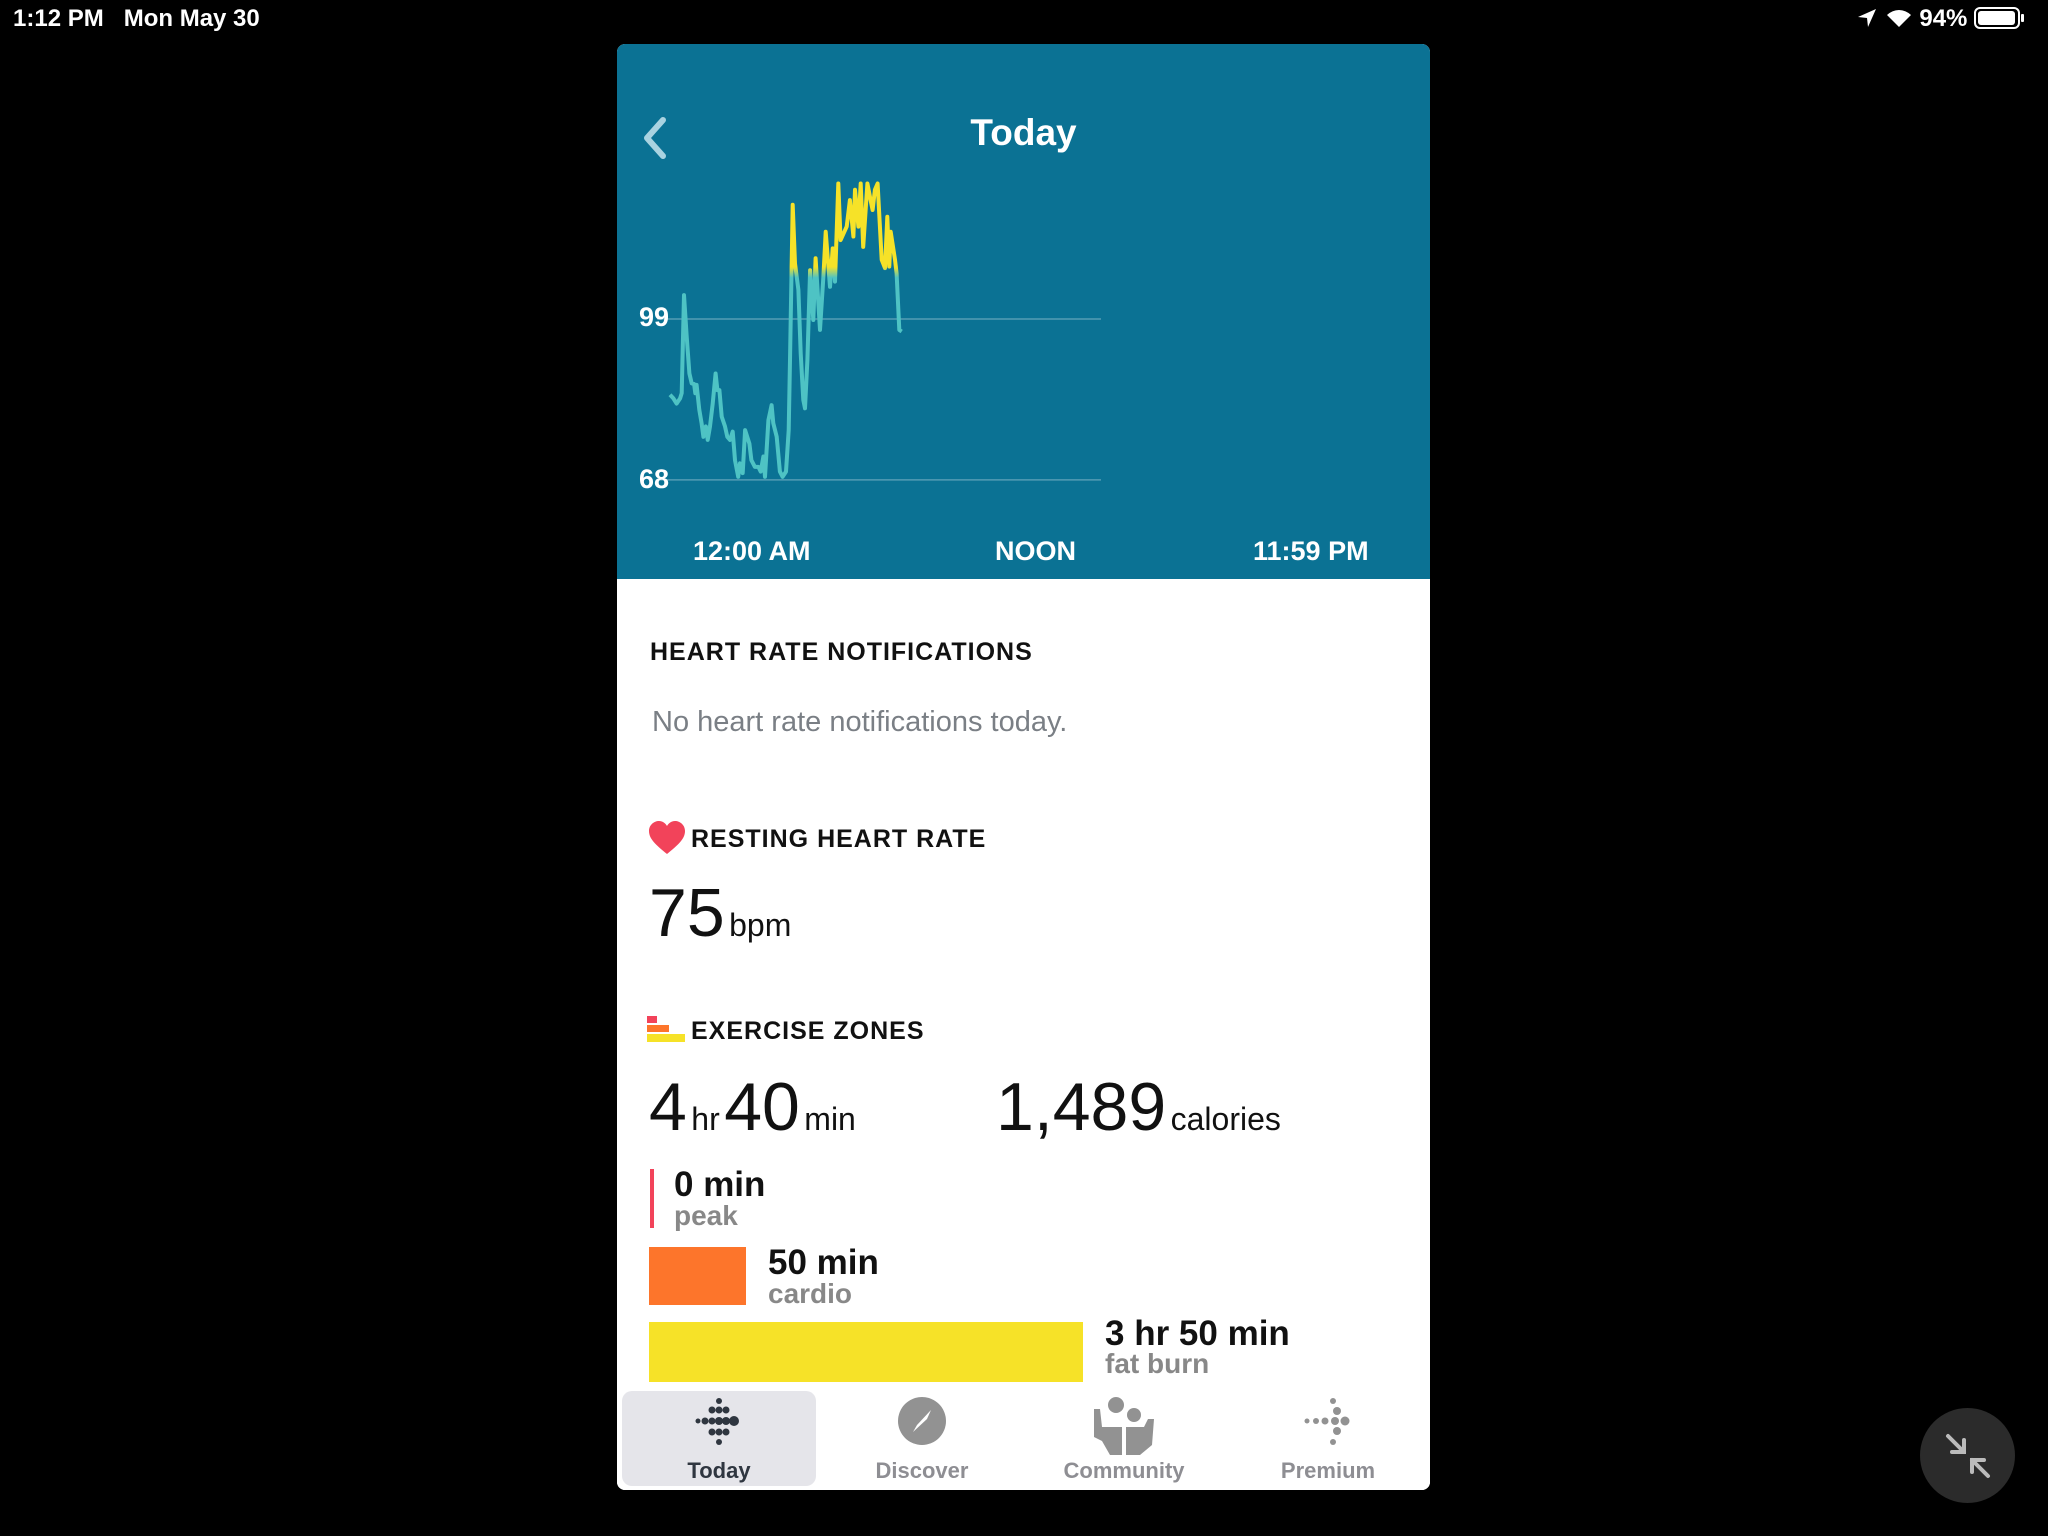 This screenshot has height=1536, width=2048. I want to click on status-right: 94%, so click(1941, 19).